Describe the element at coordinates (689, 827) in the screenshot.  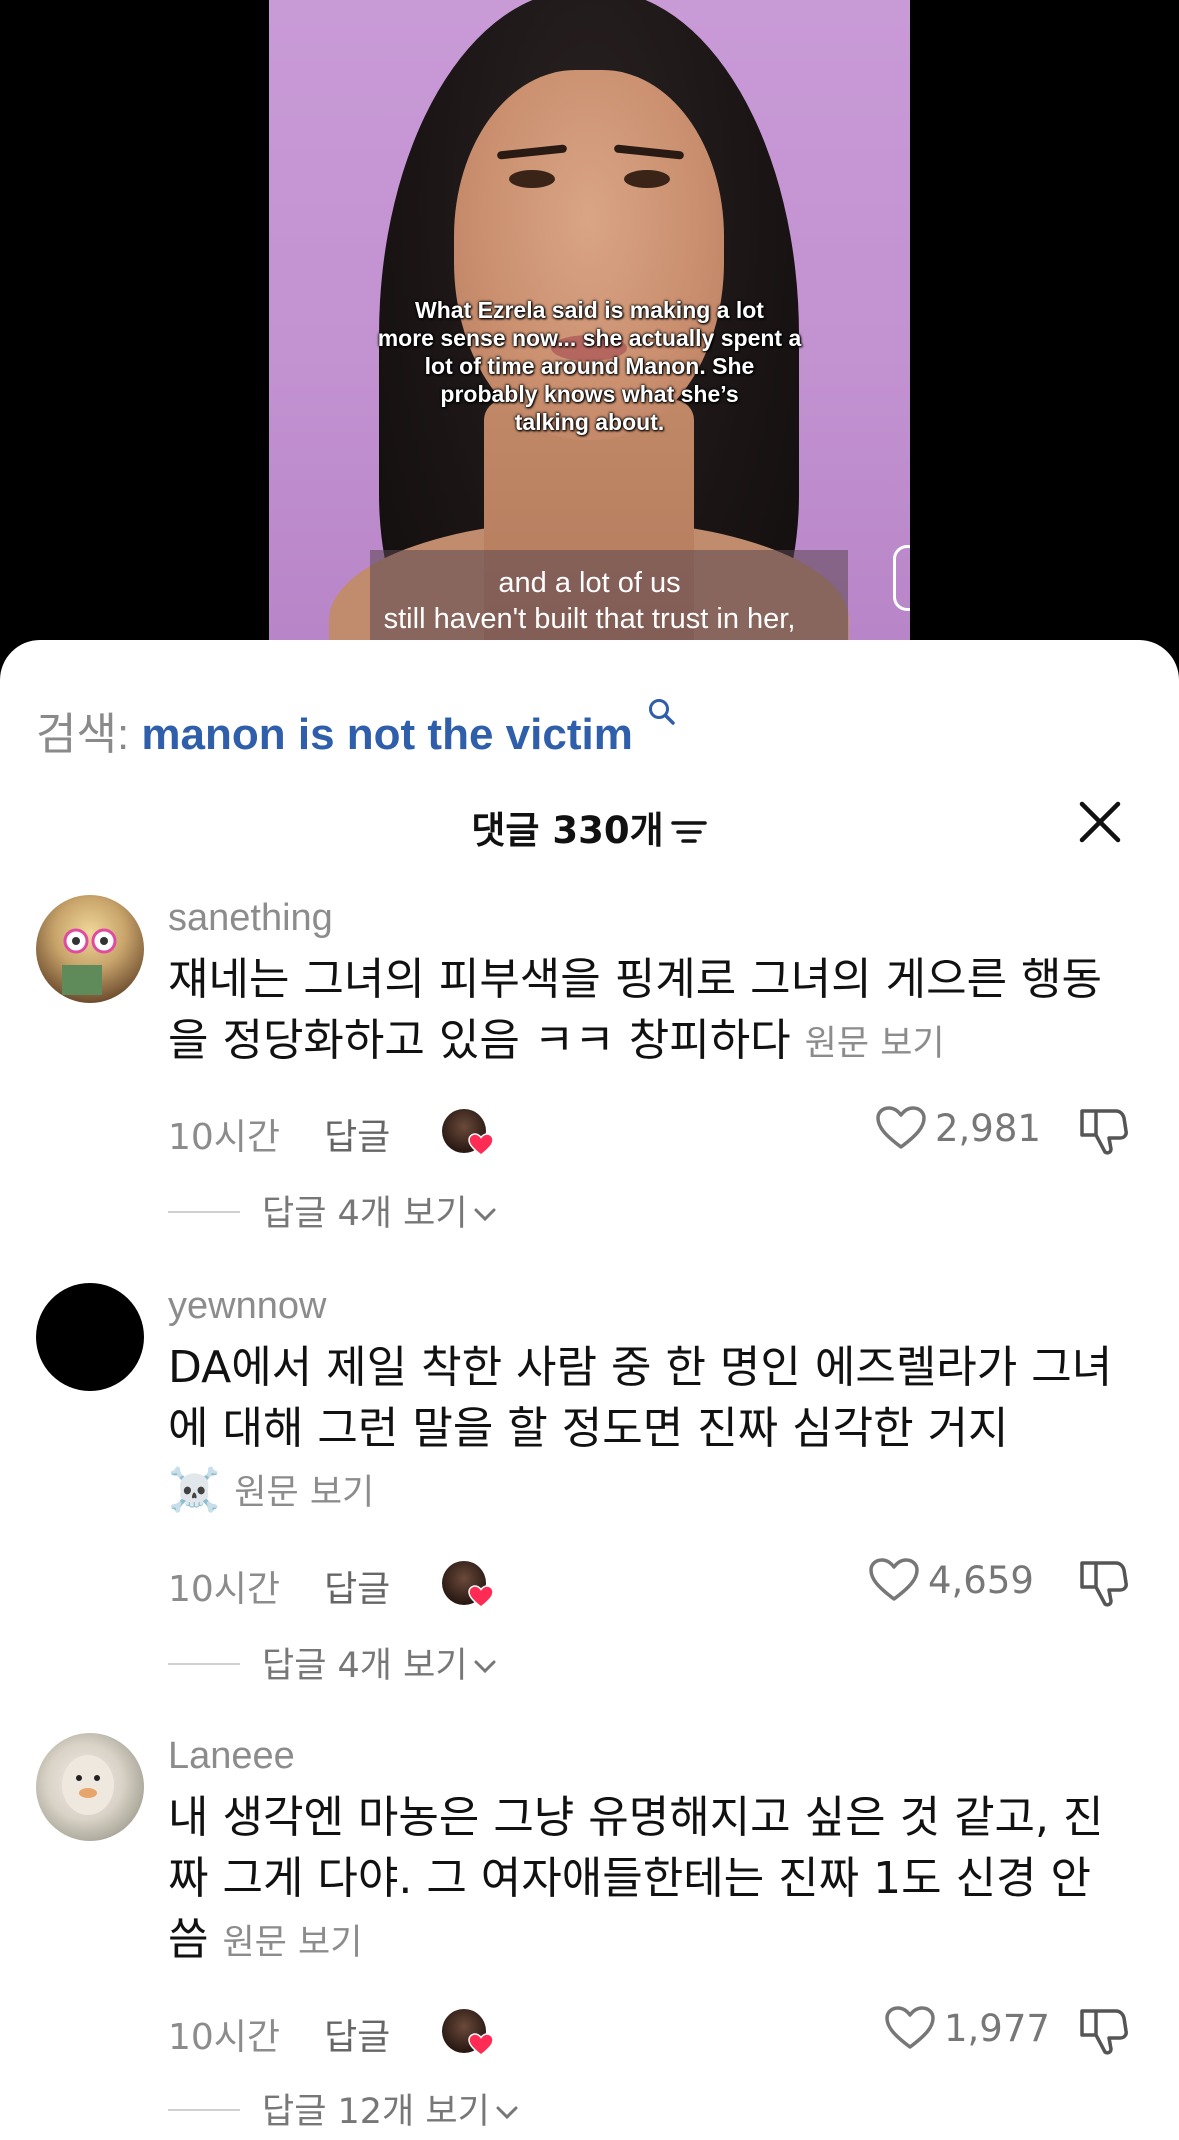
I see `sort-icon` at that location.